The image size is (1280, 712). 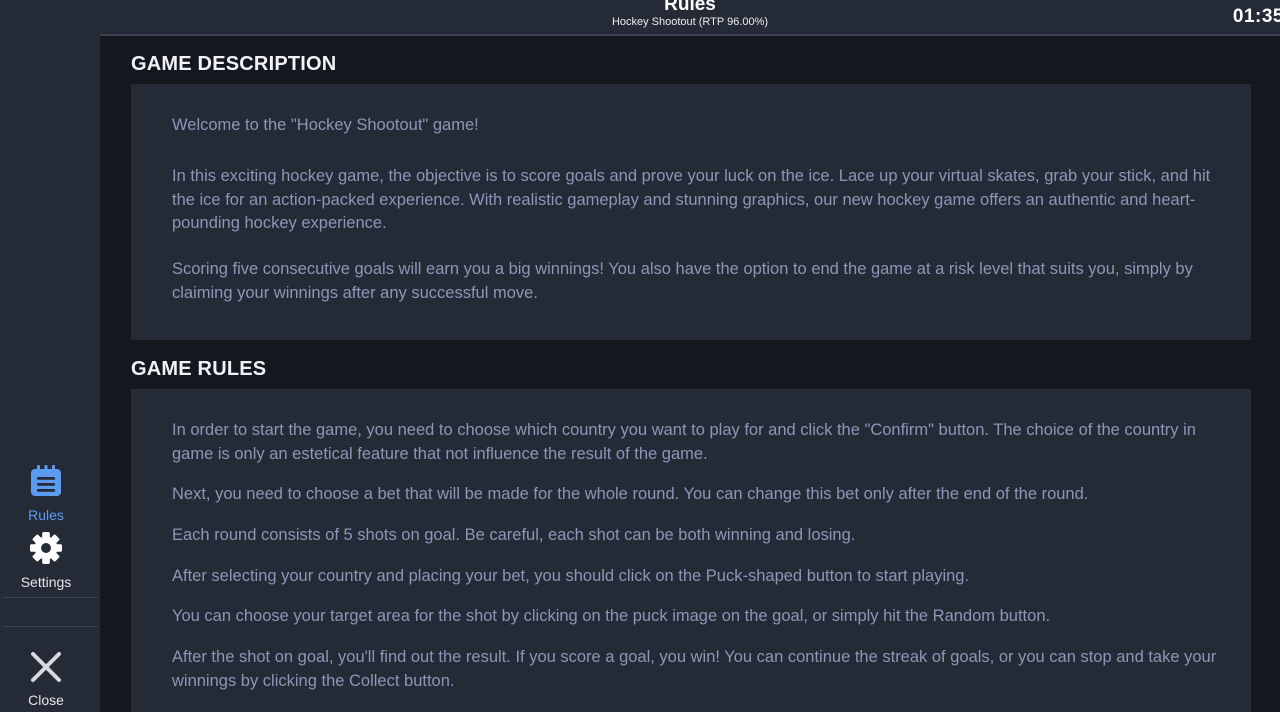 I want to click on page-title: Rules, so click(x=690, y=7).